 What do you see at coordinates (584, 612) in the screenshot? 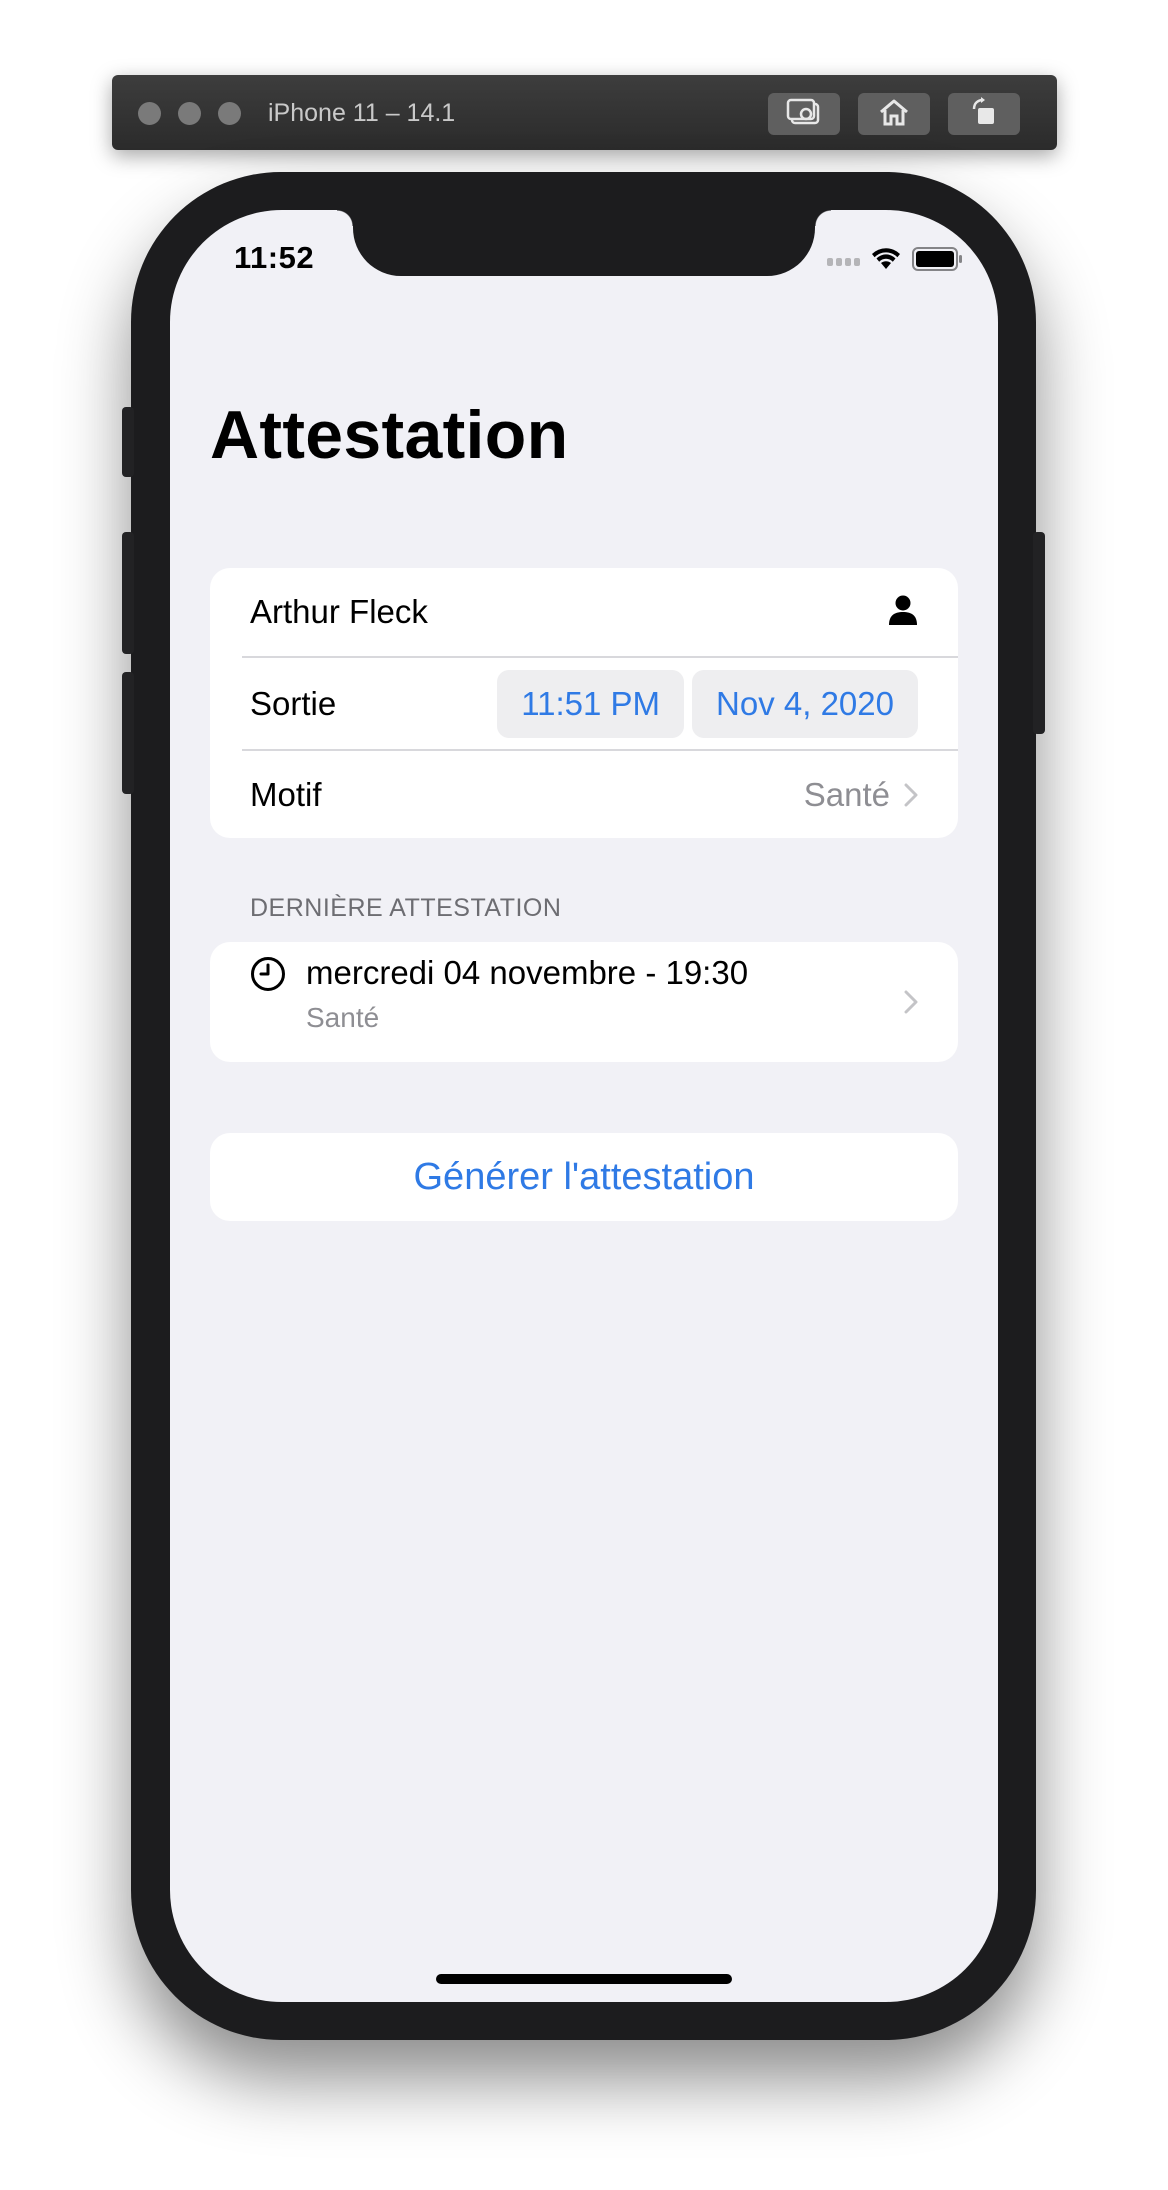
I see `name-row: Arthur Fleck` at bounding box center [584, 612].